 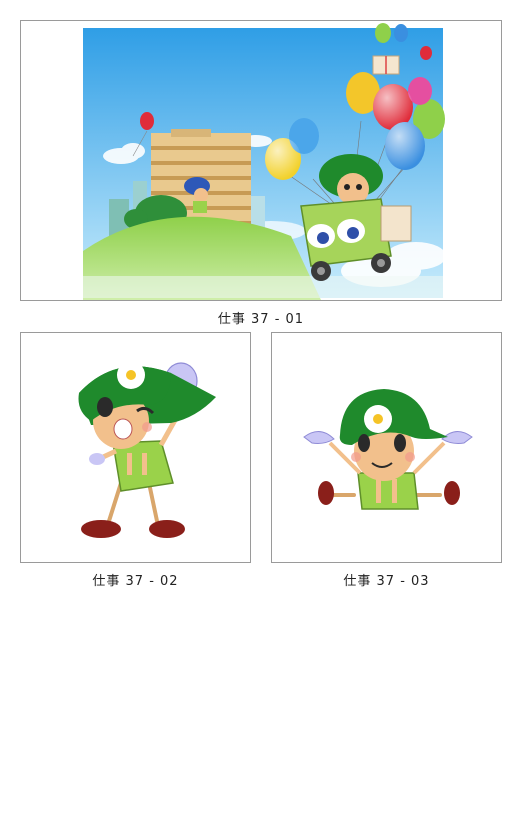 What do you see at coordinates (386, 581) in the screenshot?
I see `figure-03-caption: 仕事 37 - 03` at bounding box center [386, 581].